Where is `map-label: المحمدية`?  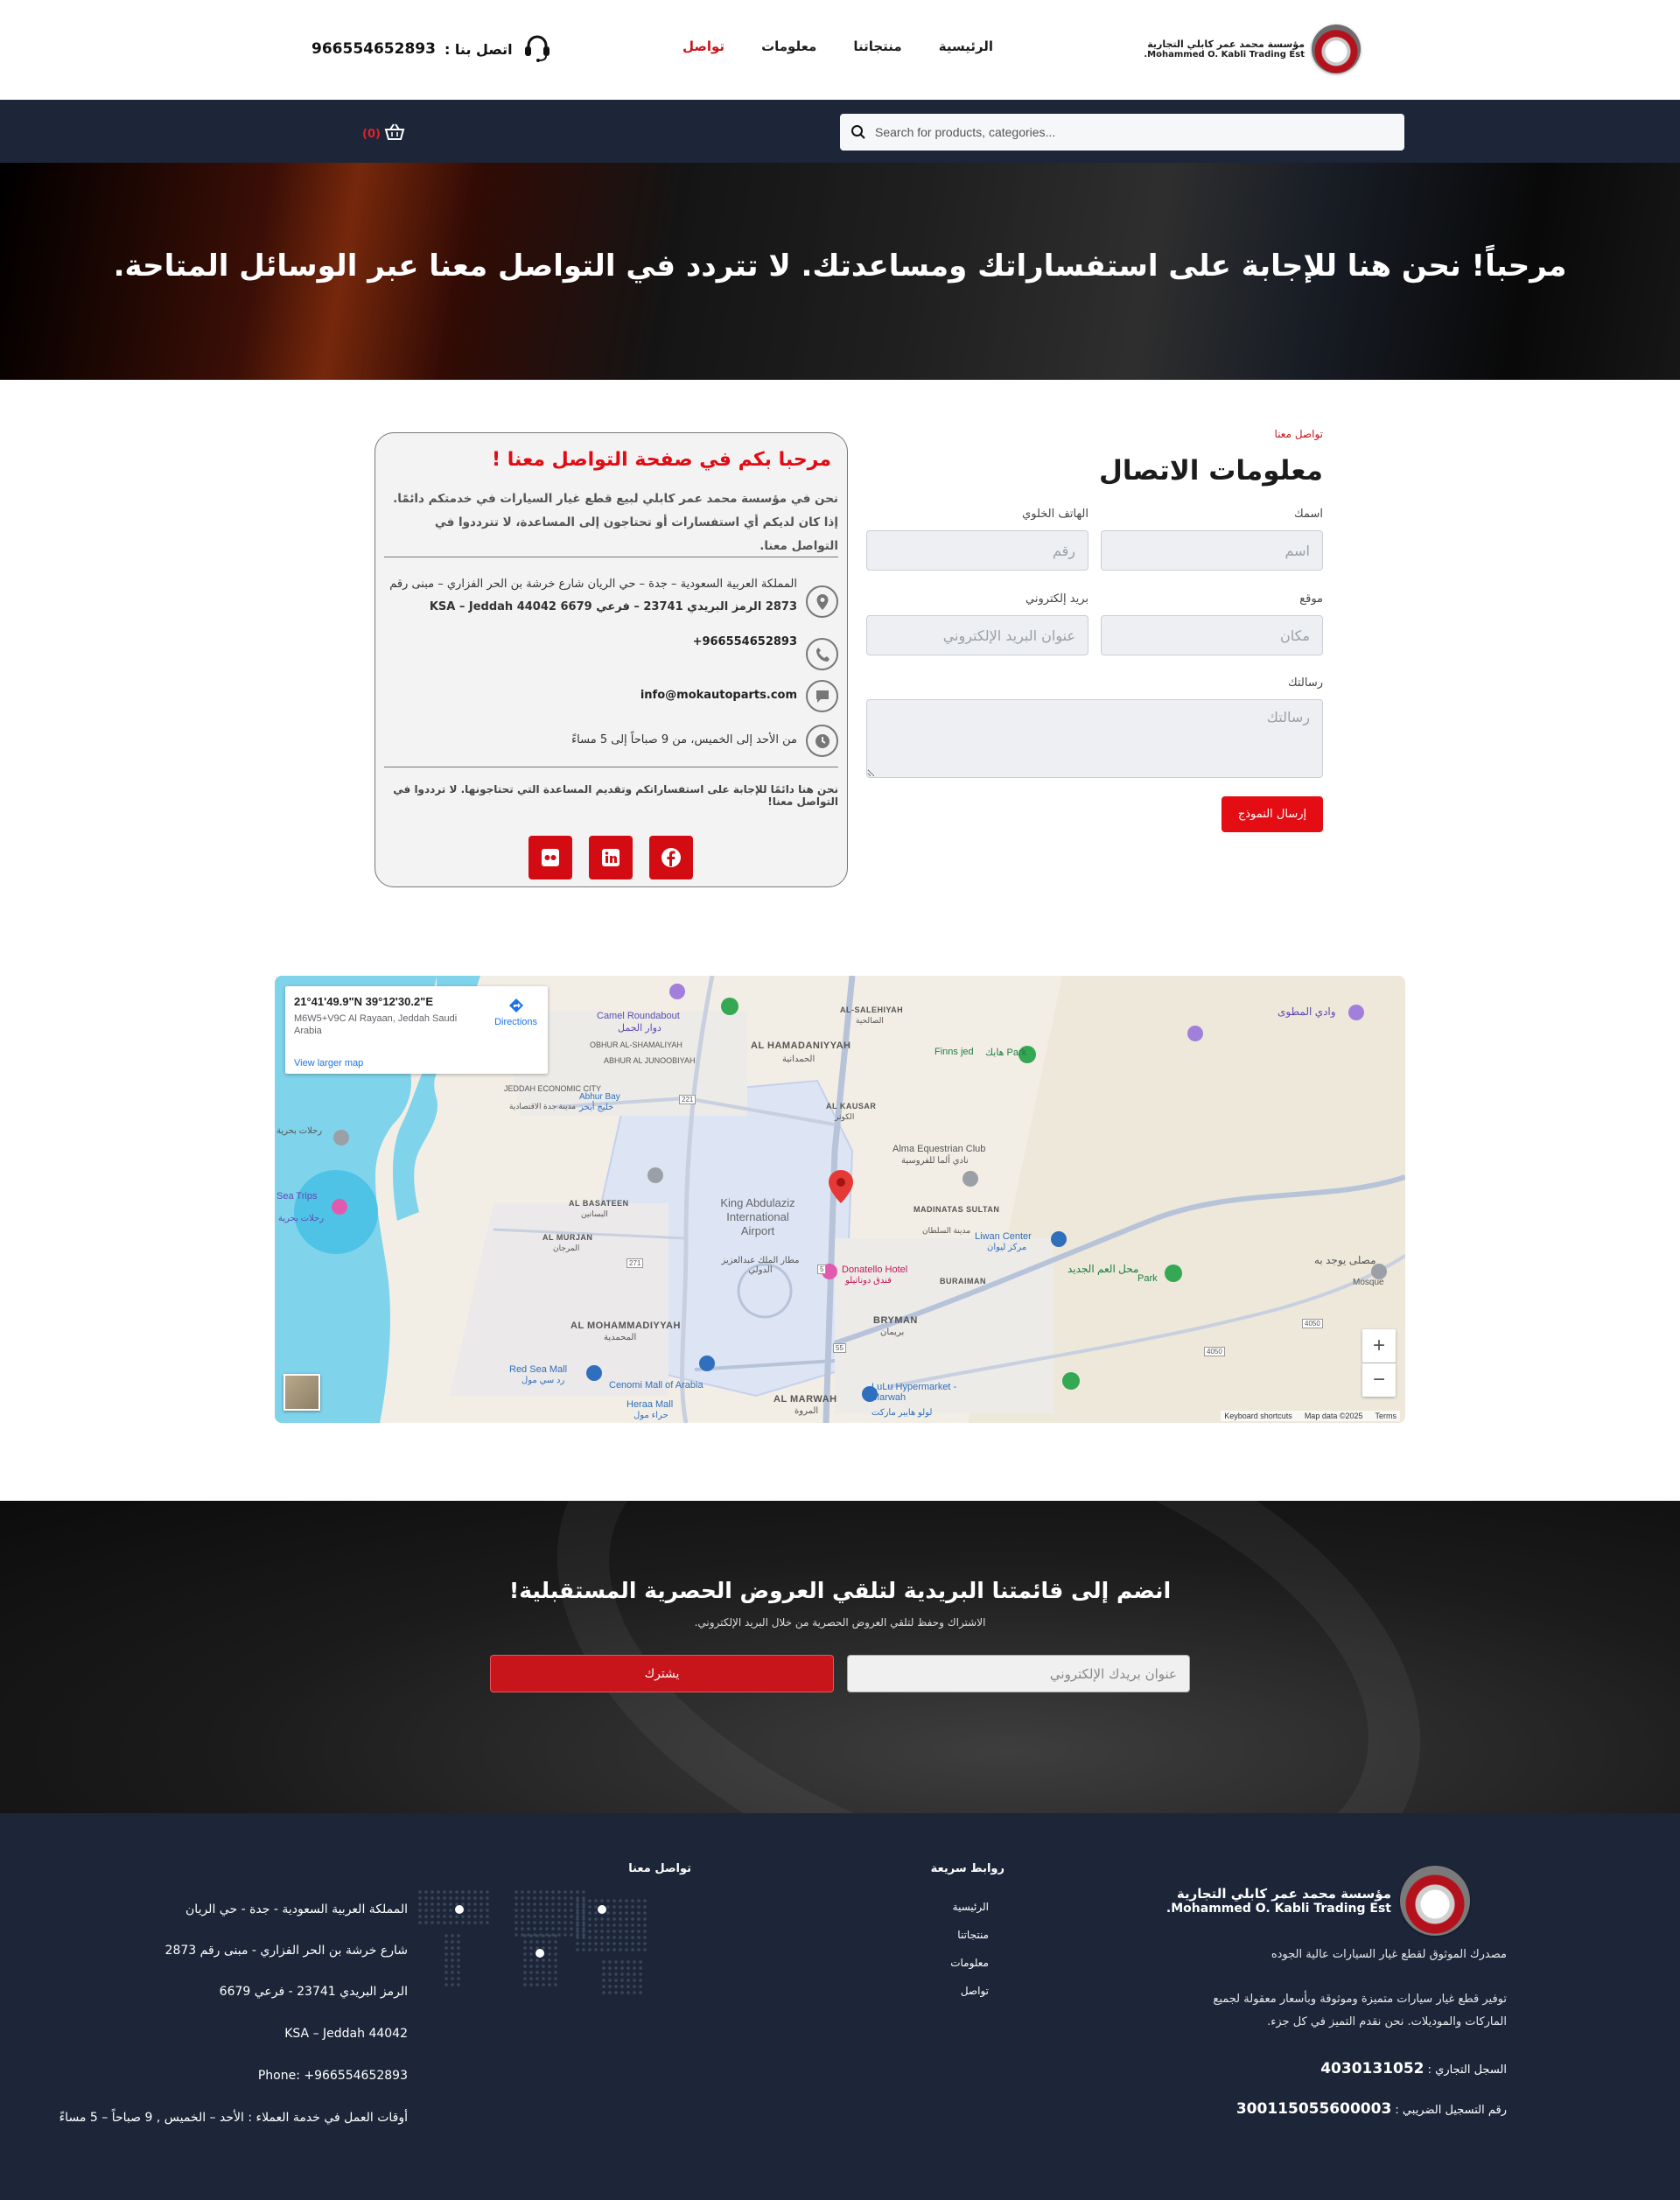 map-label: المحمدية is located at coordinates (620, 1338).